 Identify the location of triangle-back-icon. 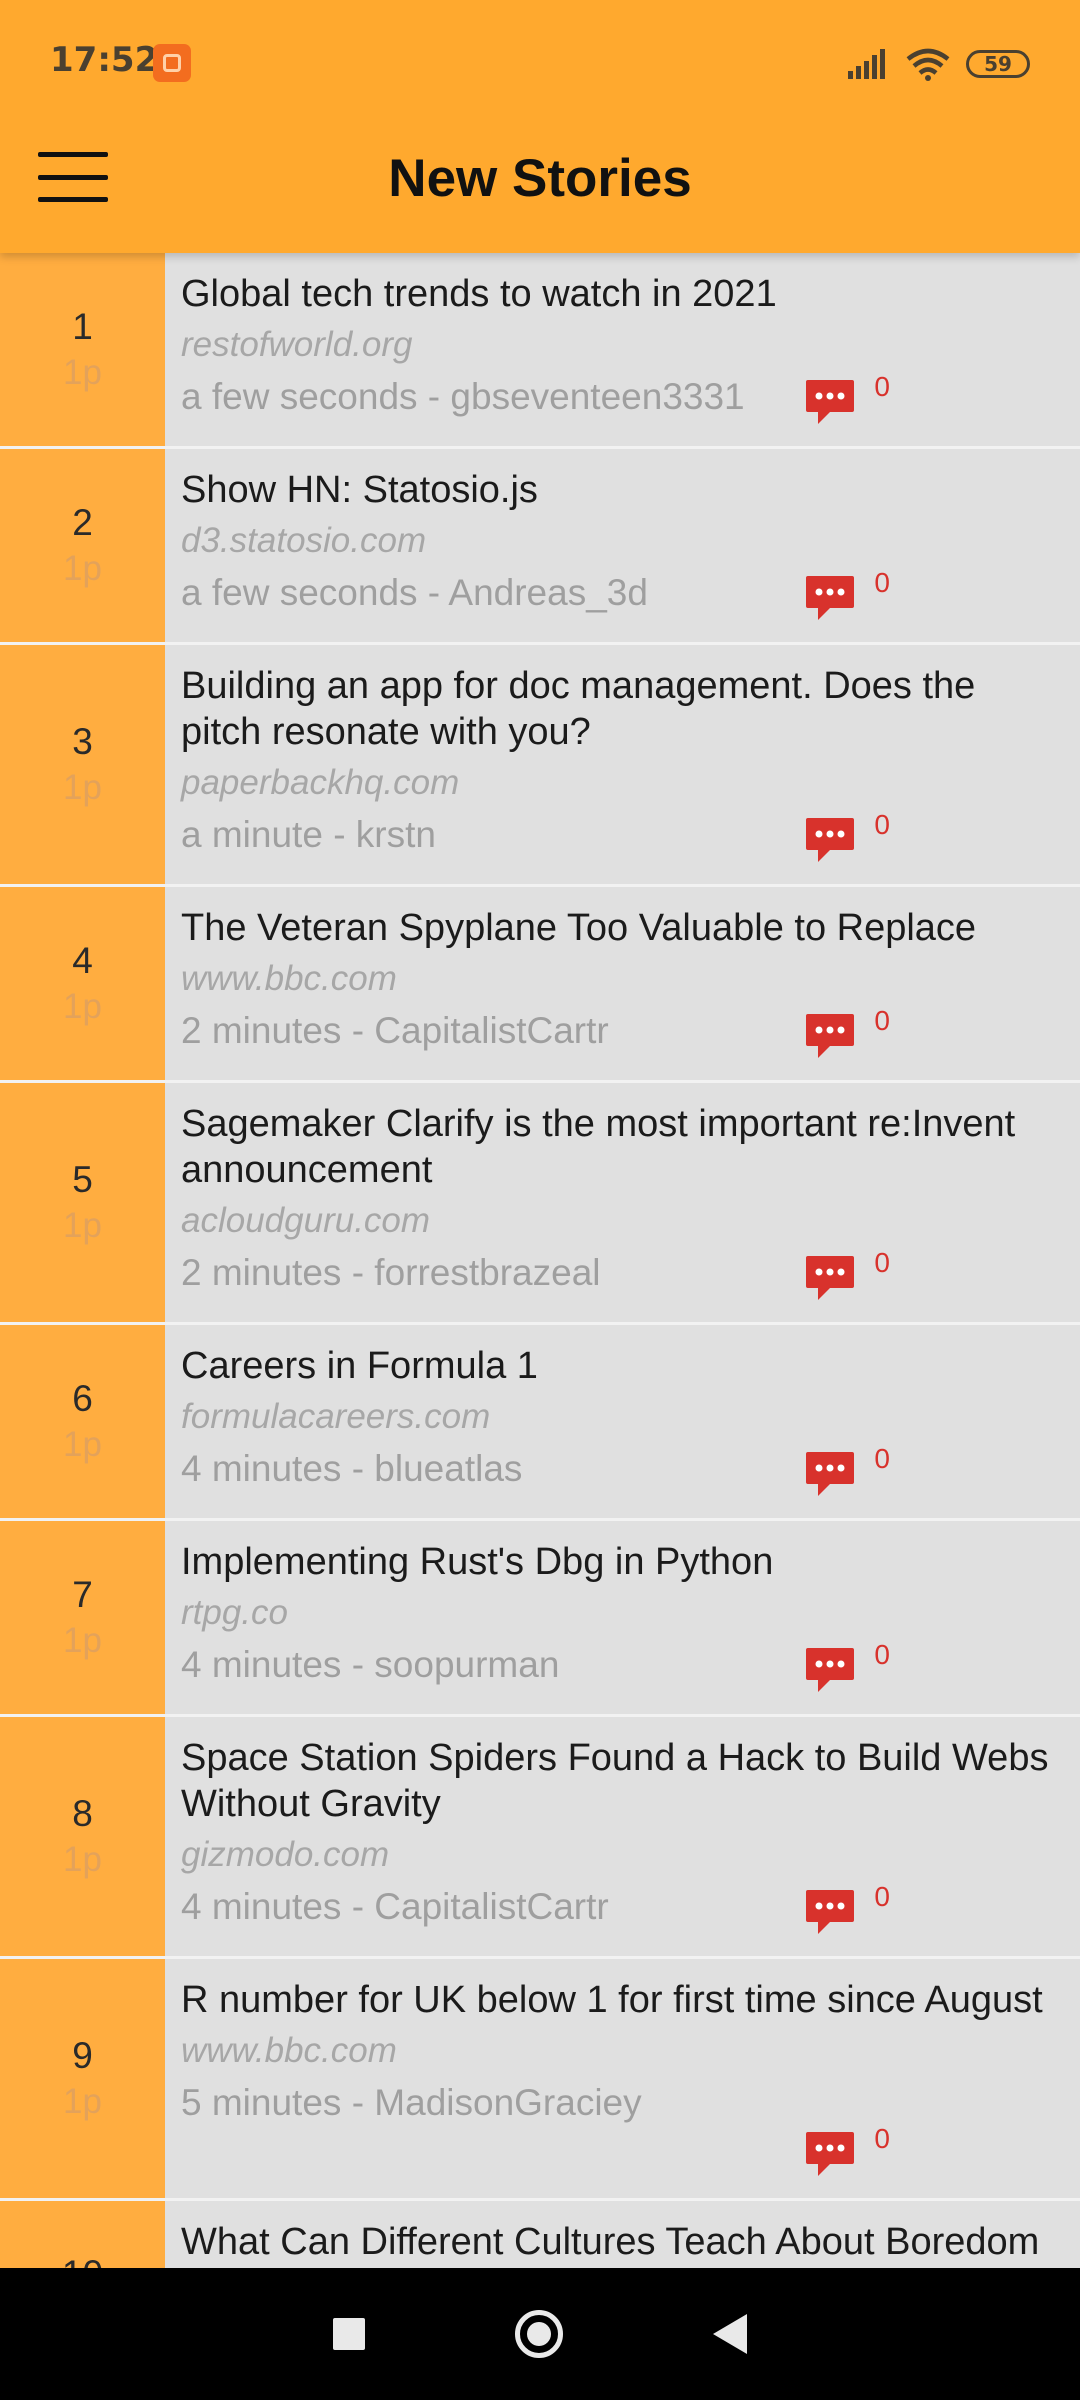
(730, 2334).